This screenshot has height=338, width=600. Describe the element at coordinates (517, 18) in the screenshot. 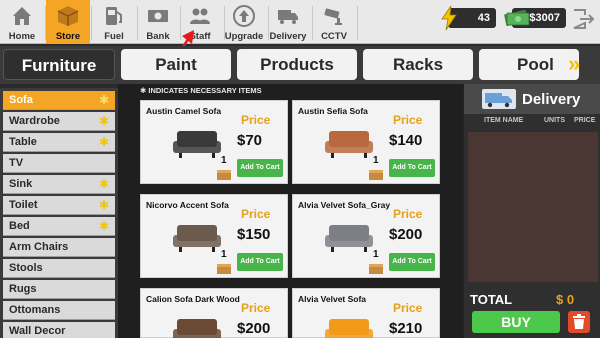

I see `money-stack-icon` at that location.